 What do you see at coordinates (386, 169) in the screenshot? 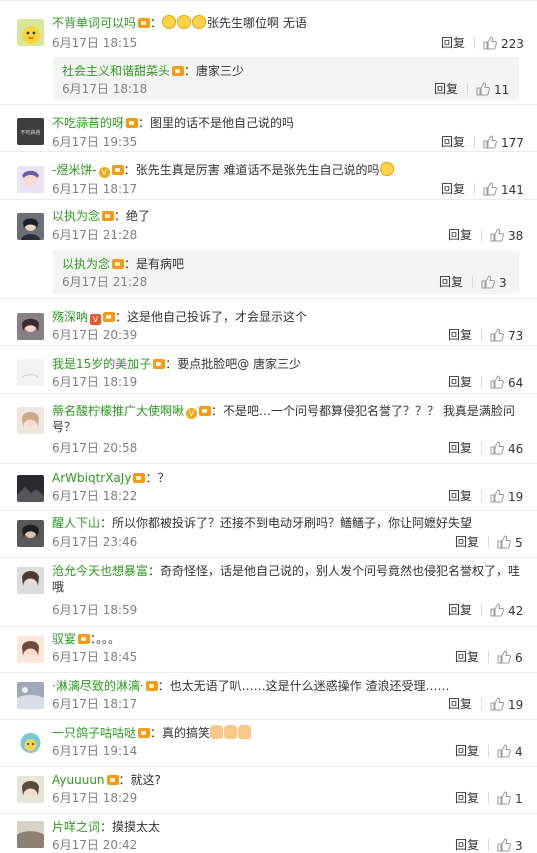
I see `emoji-icon` at bounding box center [386, 169].